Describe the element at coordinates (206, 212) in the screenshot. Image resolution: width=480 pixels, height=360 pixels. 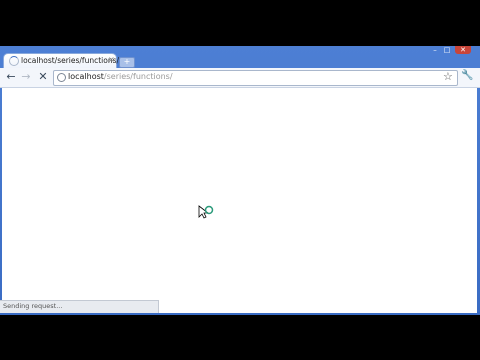
I see `busy-cursor-icon` at that location.